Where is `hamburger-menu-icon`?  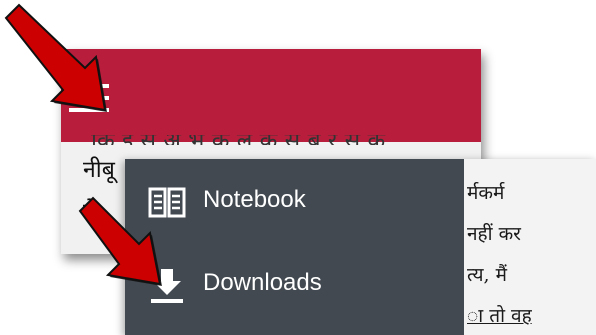
hamburger-menu-icon is located at coordinates (89, 98).